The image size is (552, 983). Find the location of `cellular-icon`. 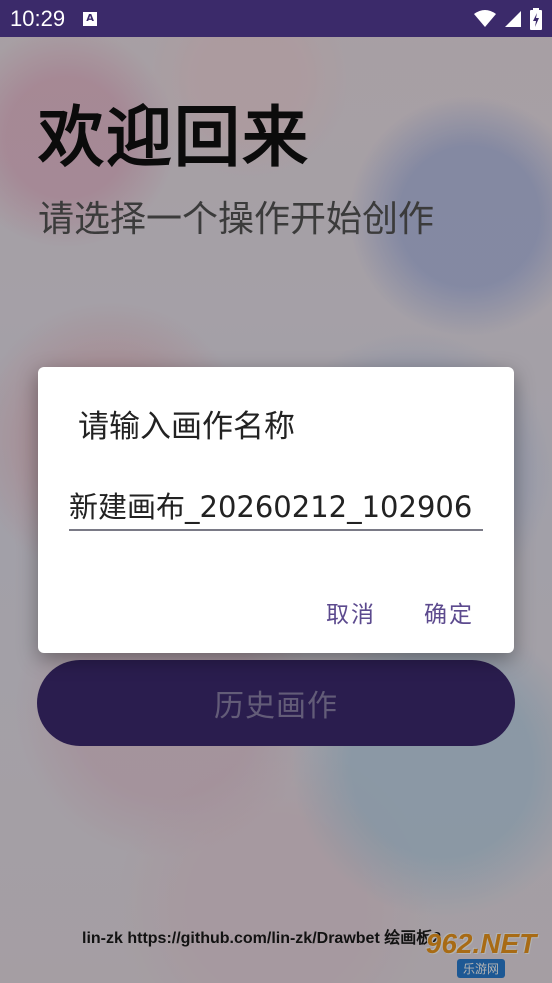

cellular-icon is located at coordinates (513, 18).